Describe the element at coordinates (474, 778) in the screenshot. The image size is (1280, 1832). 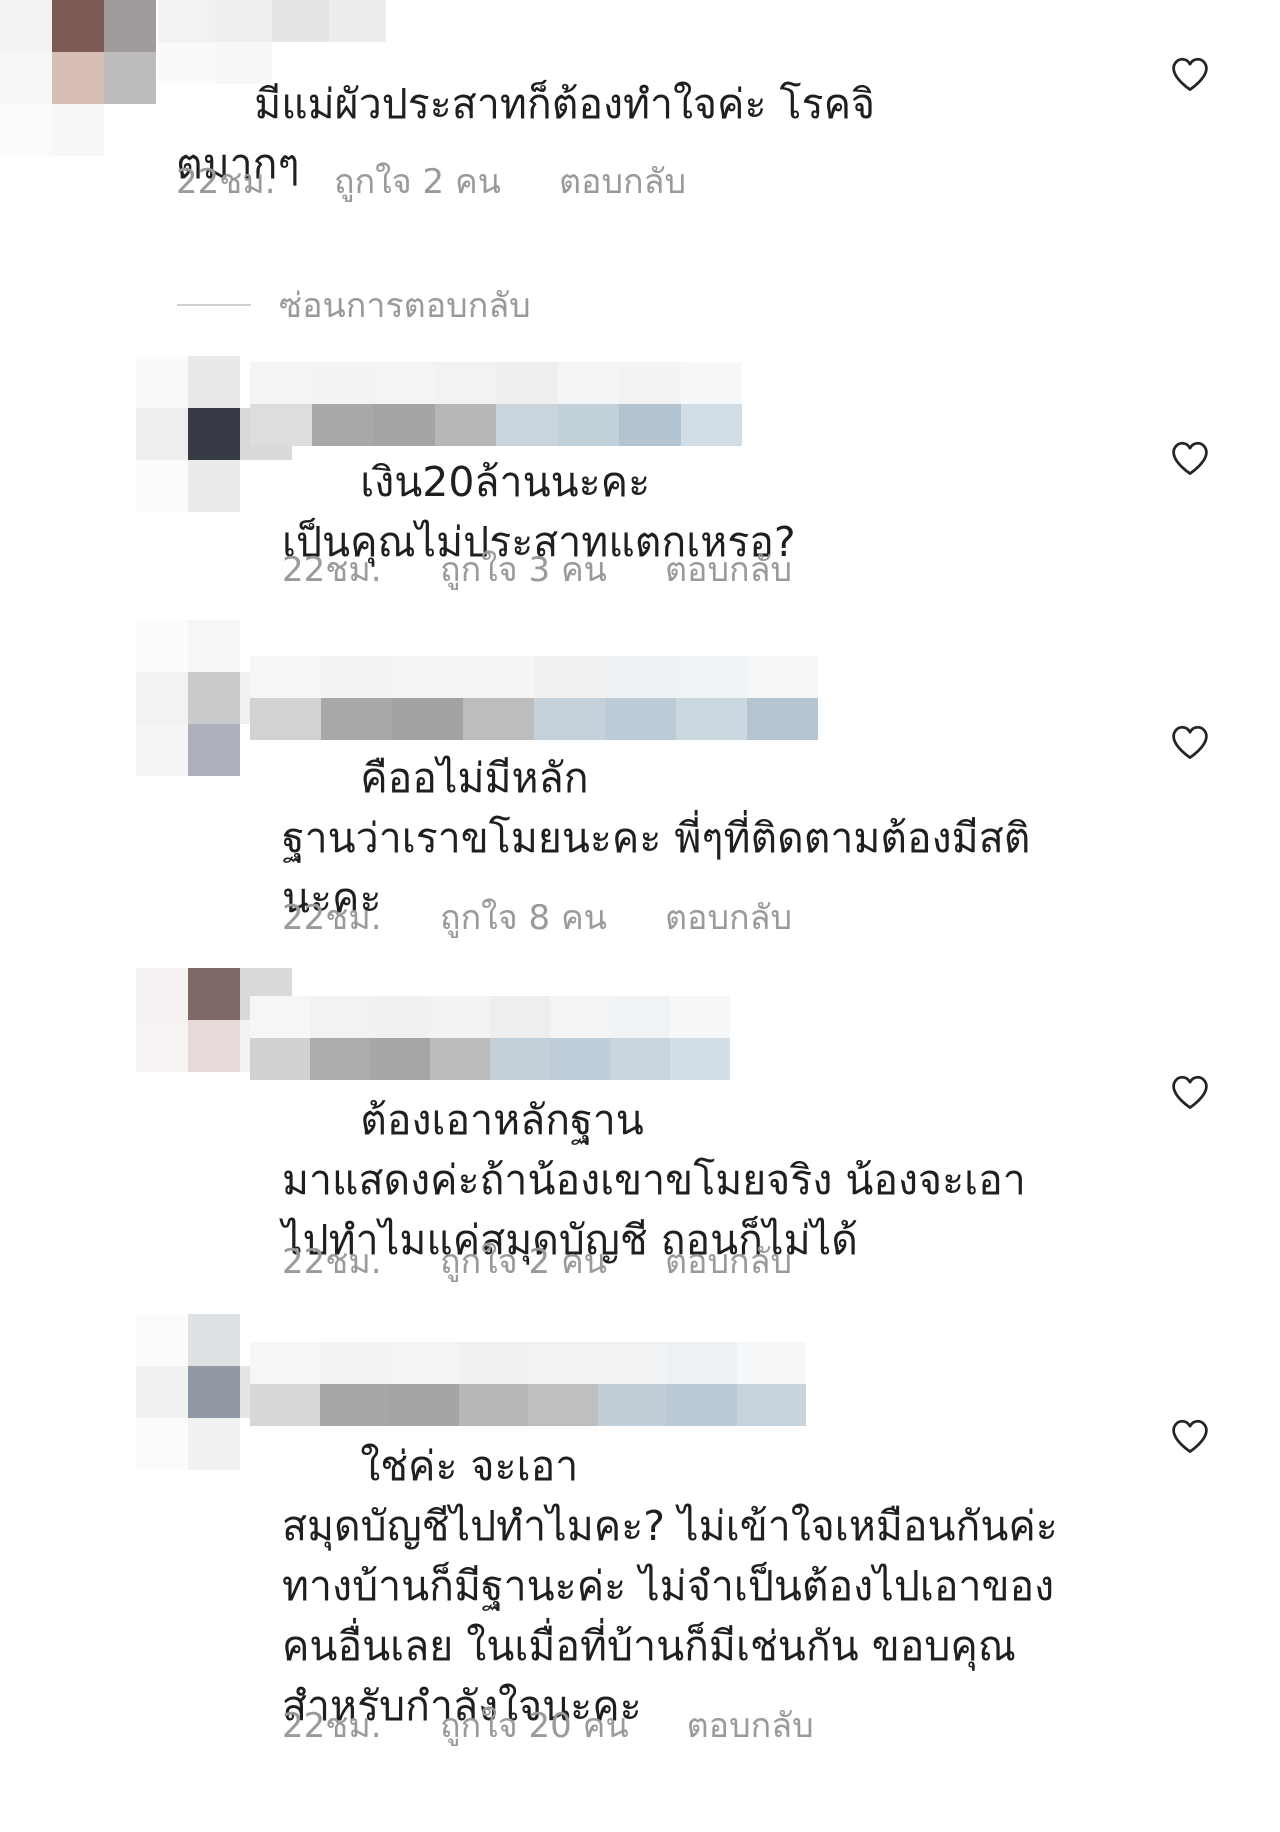
I see `comment-text-line1: คืออไม่มีหลัก` at that location.